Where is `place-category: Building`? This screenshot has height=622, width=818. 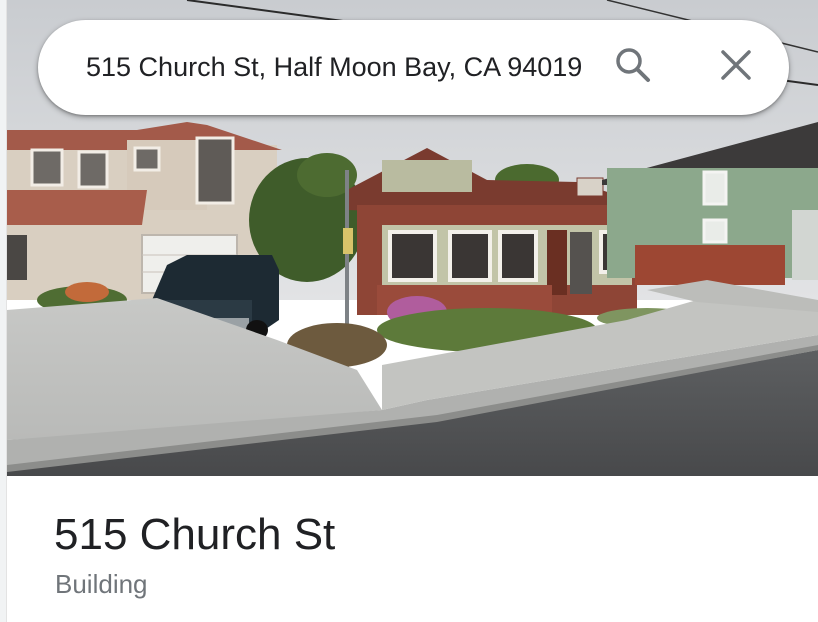
place-category: Building is located at coordinates (101, 584).